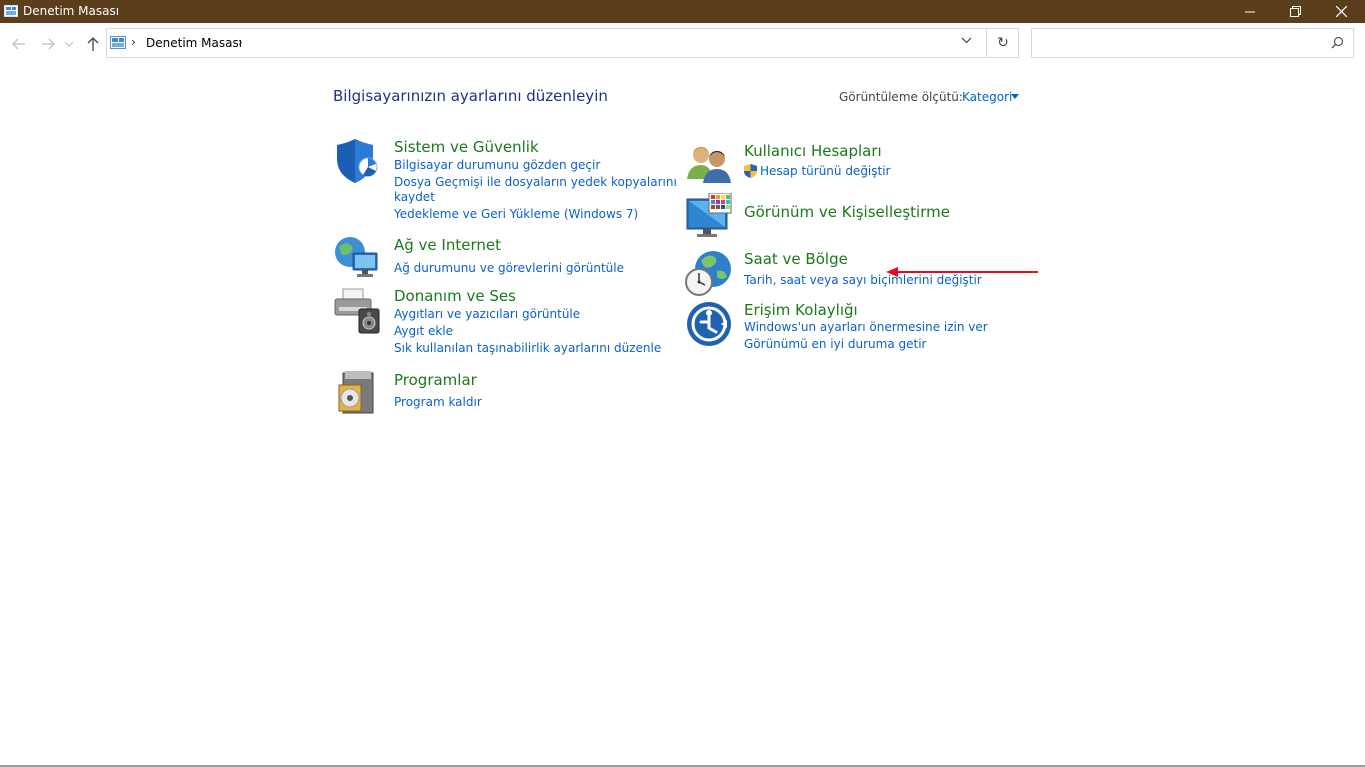  I want to click on category-link: Program kaldır, so click(438, 402).